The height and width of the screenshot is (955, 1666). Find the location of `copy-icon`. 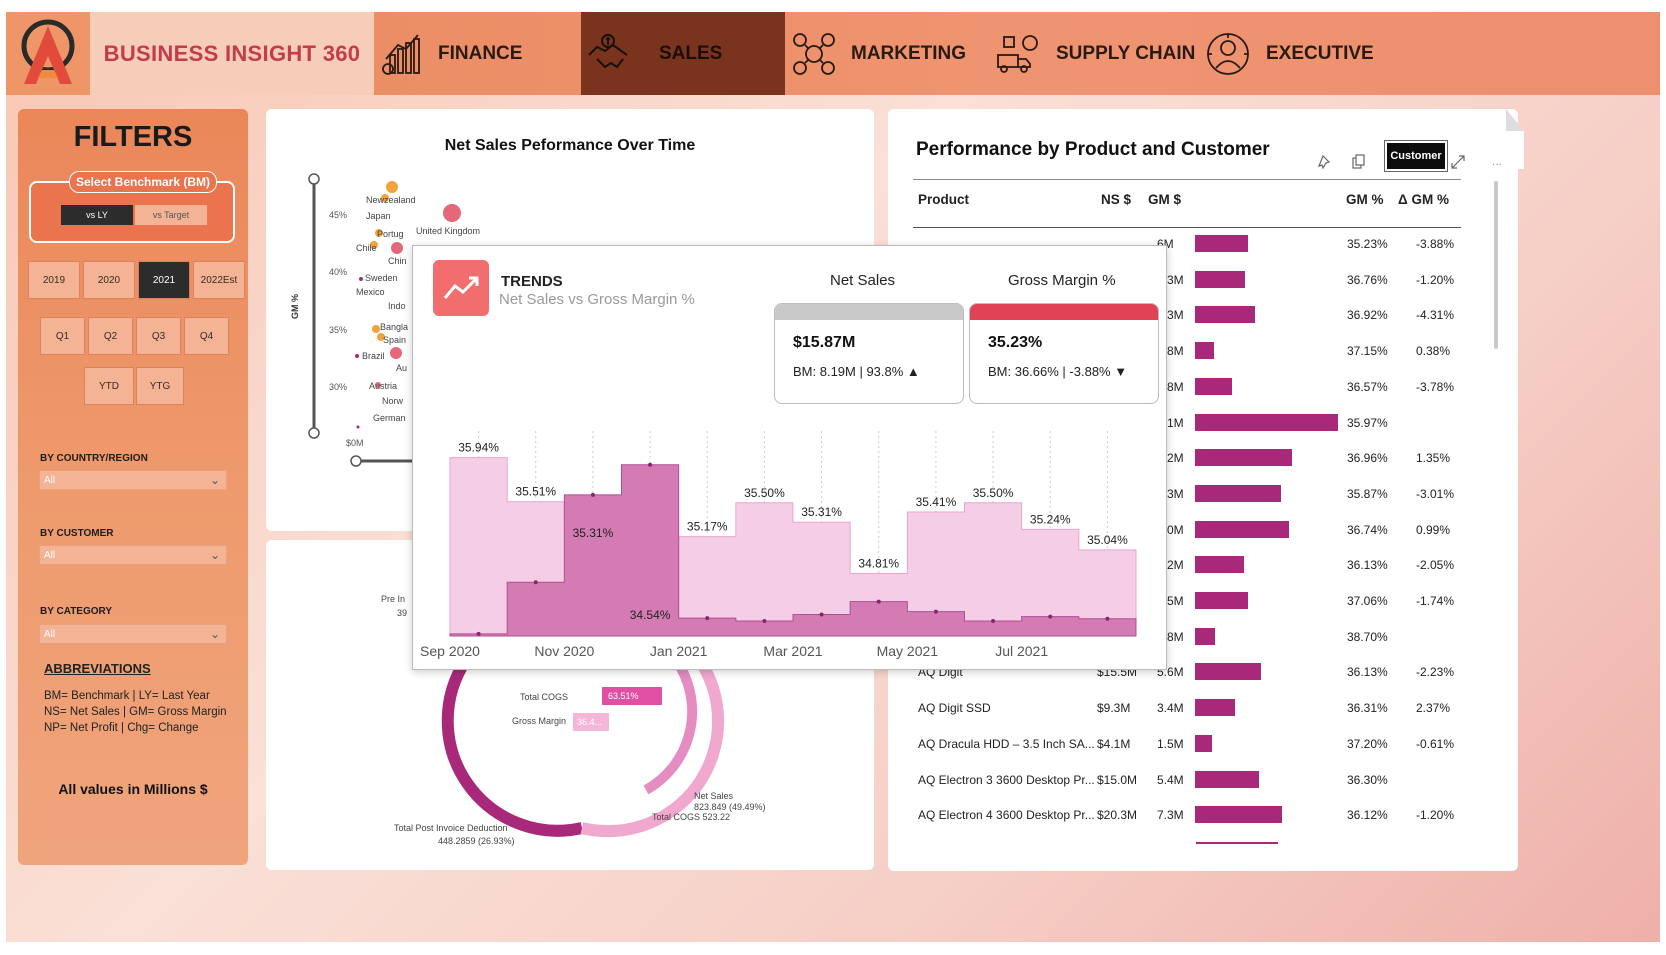

copy-icon is located at coordinates (1358, 162).